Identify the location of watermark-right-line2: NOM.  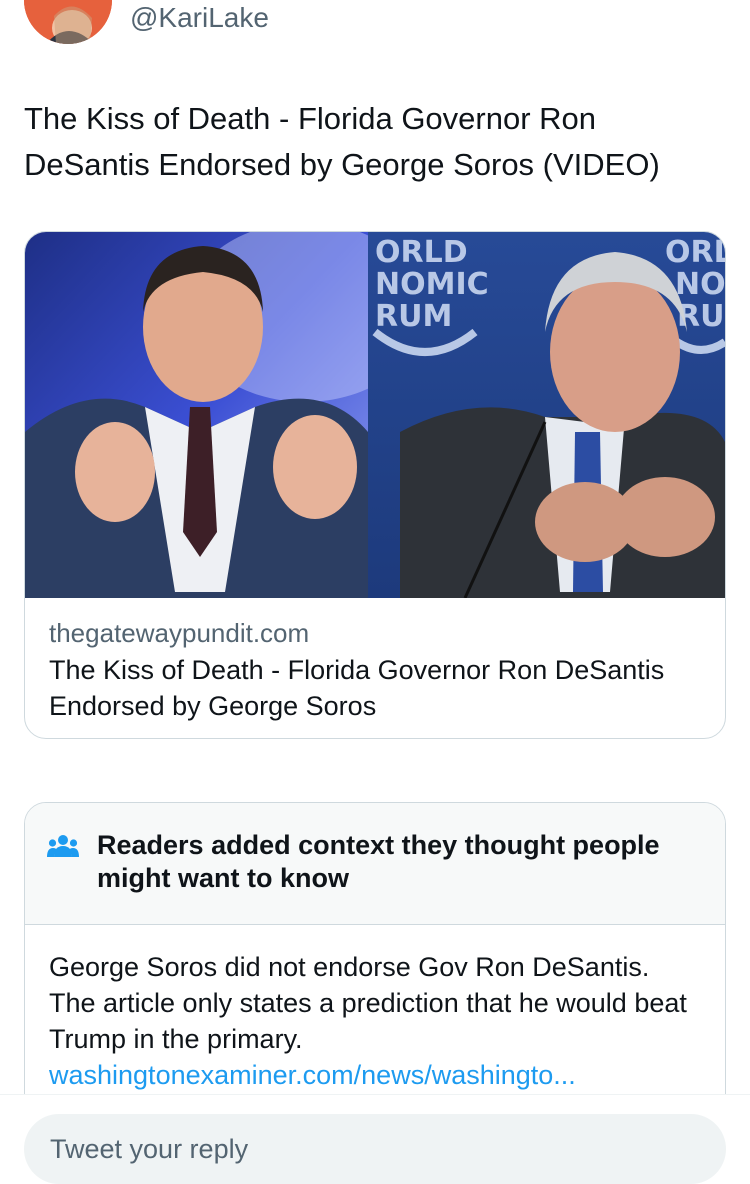
(700, 284).